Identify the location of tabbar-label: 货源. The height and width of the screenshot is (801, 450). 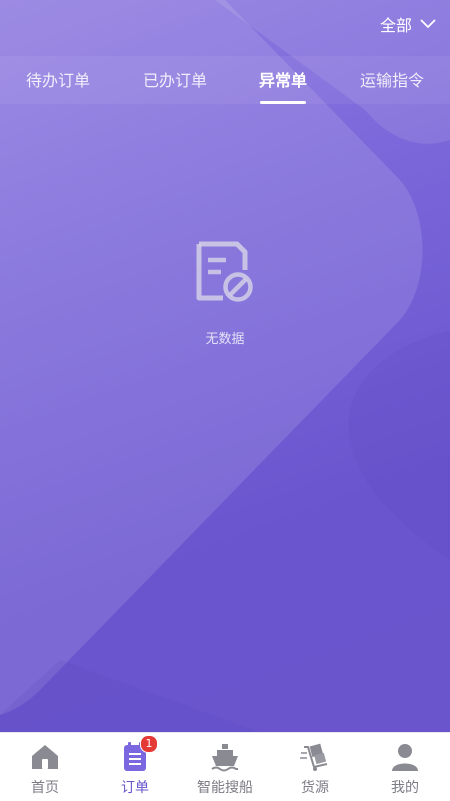
(315, 788).